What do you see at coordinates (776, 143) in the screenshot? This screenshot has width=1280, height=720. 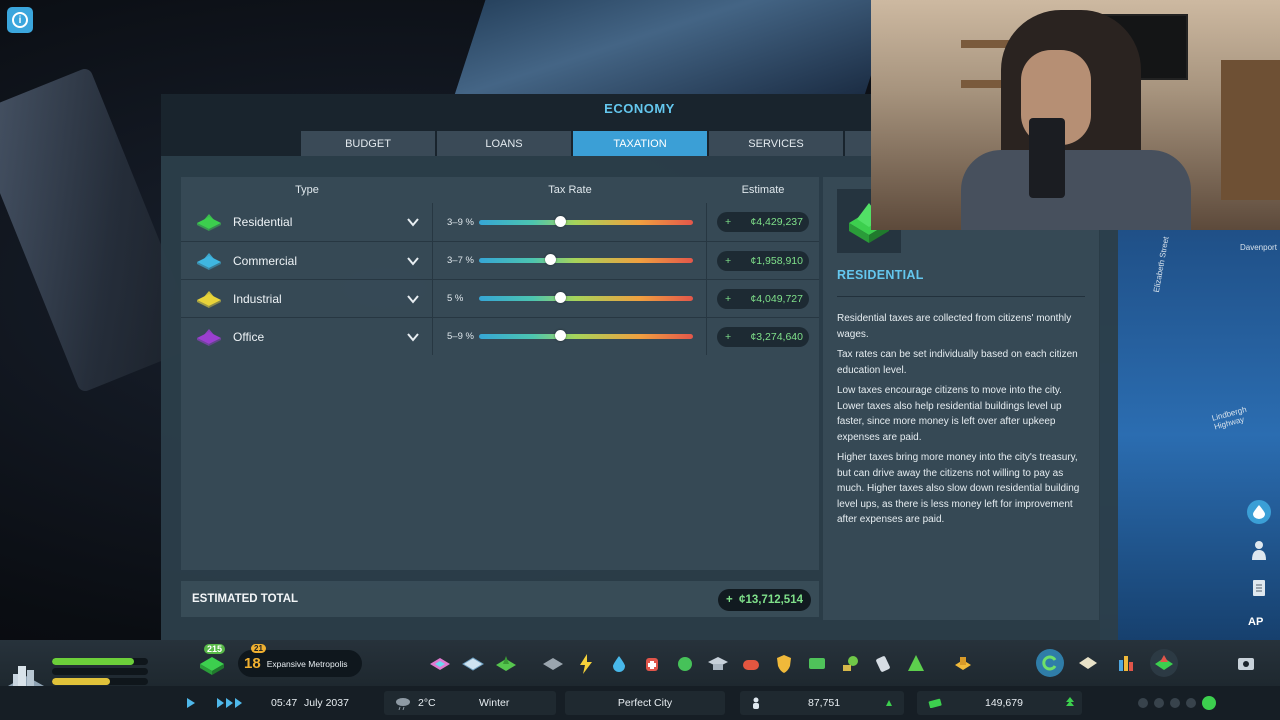 I see `tab-services: SERVICES` at bounding box center [776, 143].